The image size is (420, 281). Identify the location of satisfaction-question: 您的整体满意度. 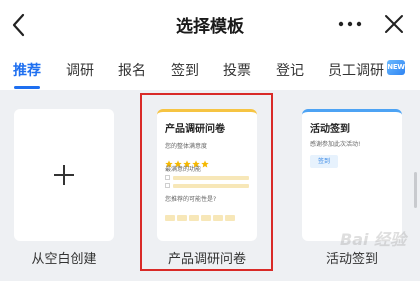
(186, 146).